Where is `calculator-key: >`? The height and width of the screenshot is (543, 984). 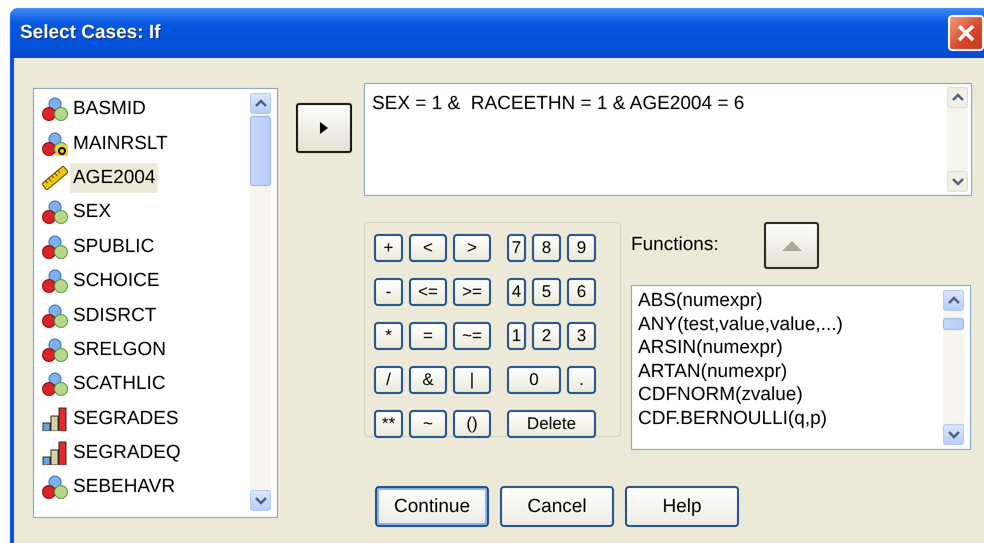 calculator-key: > is located at coordinates (472, 248).